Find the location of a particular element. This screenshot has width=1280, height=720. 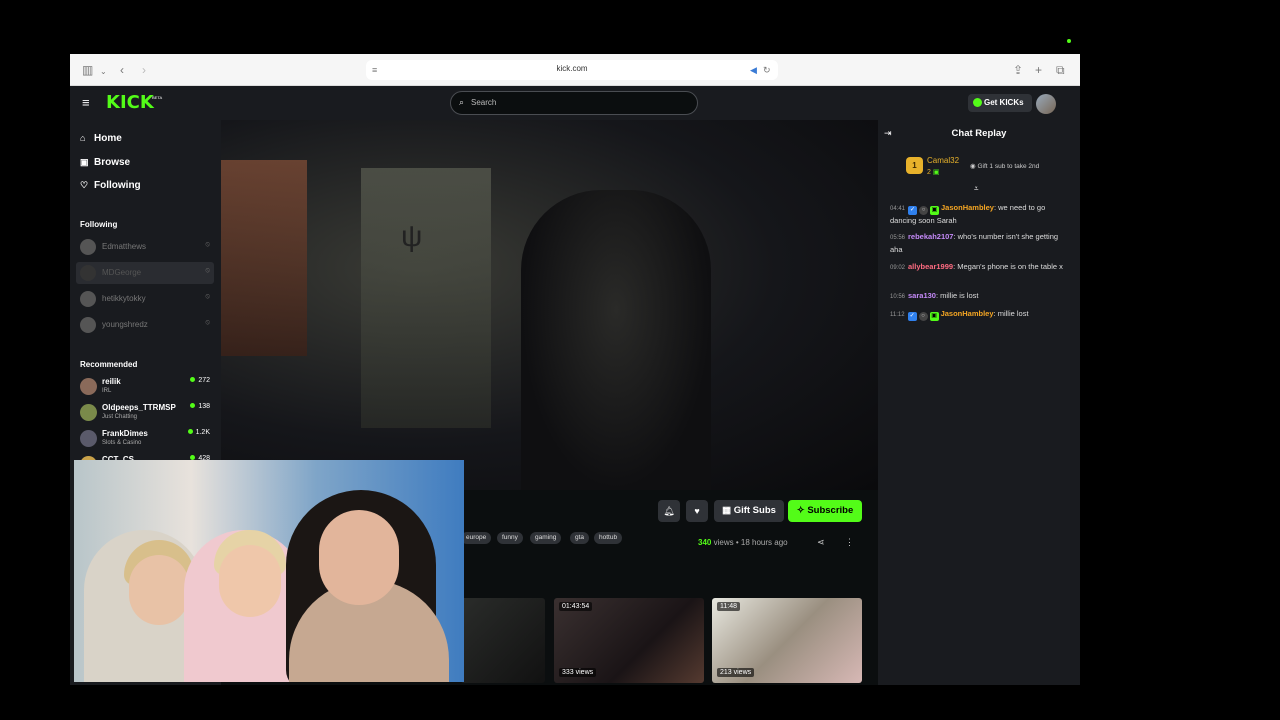

message-text: : Megan's phone is on the table x is located at coordinates (1008, 266).